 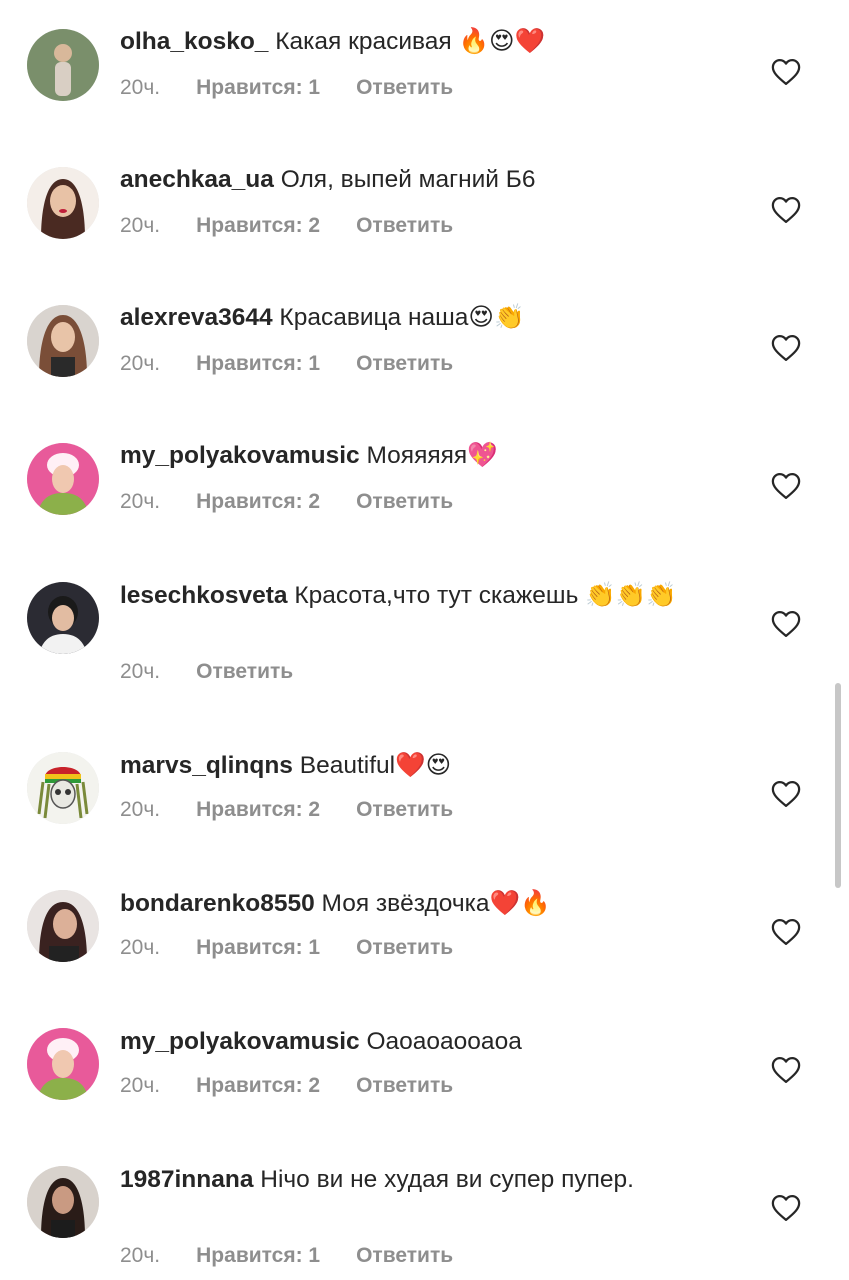 I want to click on comment-text: Какая красивая 🔥😍❤️, so click(x=410, y=41).